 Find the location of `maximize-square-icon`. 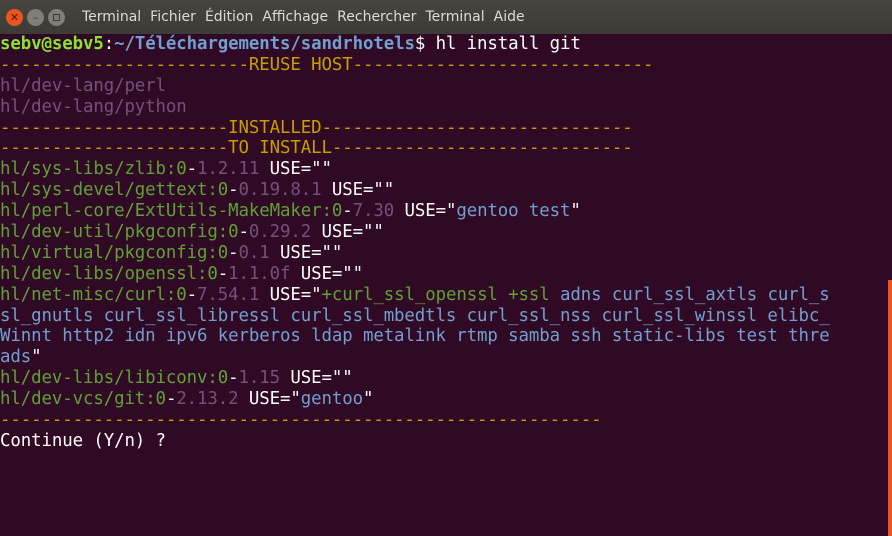

maximize-square-icon is located at coordinates (56, 17).